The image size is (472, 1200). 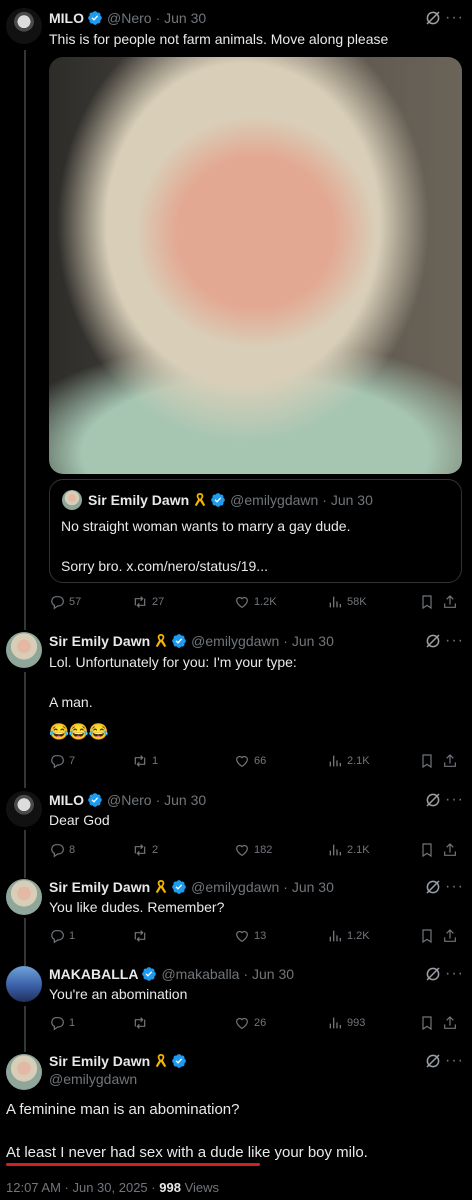 What do you see at coordinates (202, 1187) in the screenshot?
I see `views-label: Views` at bounding box center [202, 1187].